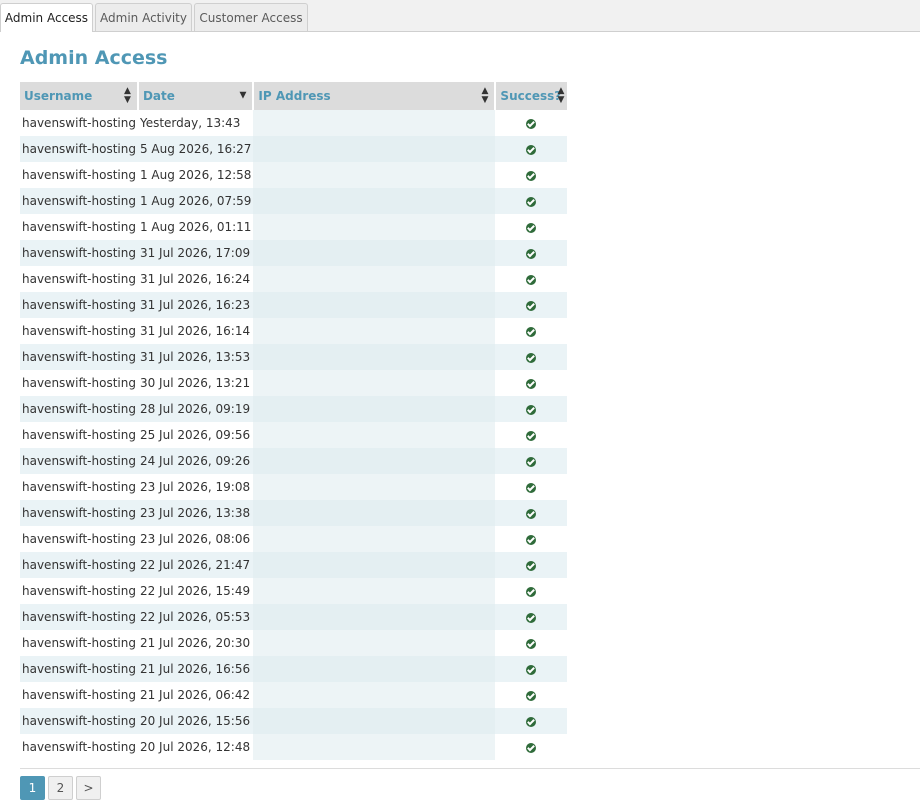  What do you see at coordinates (374, 96) in the screenshot?
I see `column-header-ip-address: IP Address ▲ ▼` at bounding box center [374, 96].